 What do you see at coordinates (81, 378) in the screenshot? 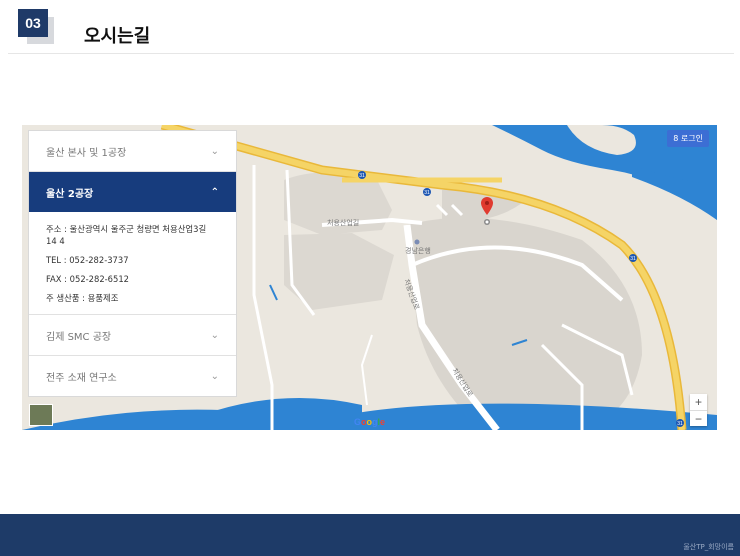
I see `accordion-label: 전주 소재 연구소` at bounding box center [81, 378].